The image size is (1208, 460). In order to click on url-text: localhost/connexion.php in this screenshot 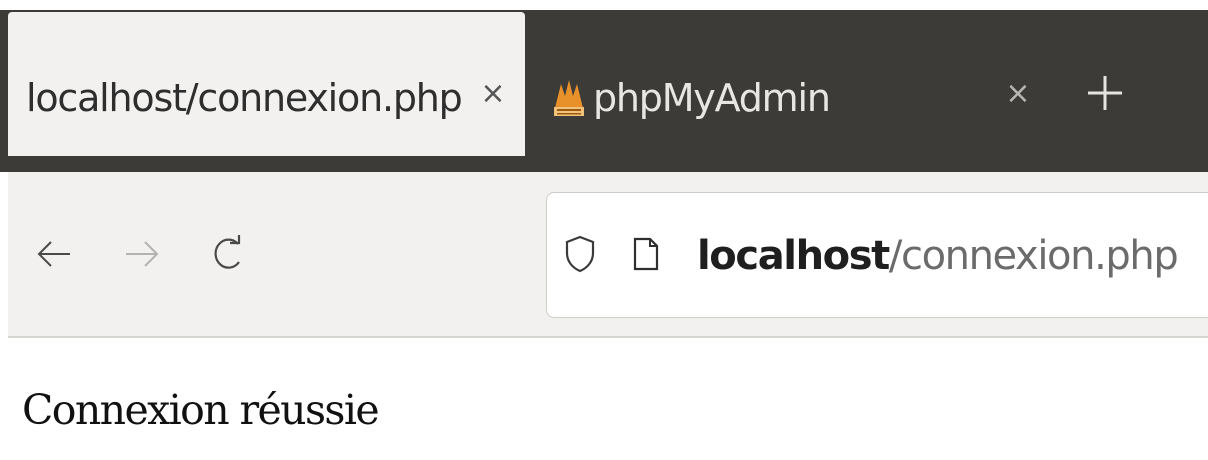, I will do `click(938, 256)`.